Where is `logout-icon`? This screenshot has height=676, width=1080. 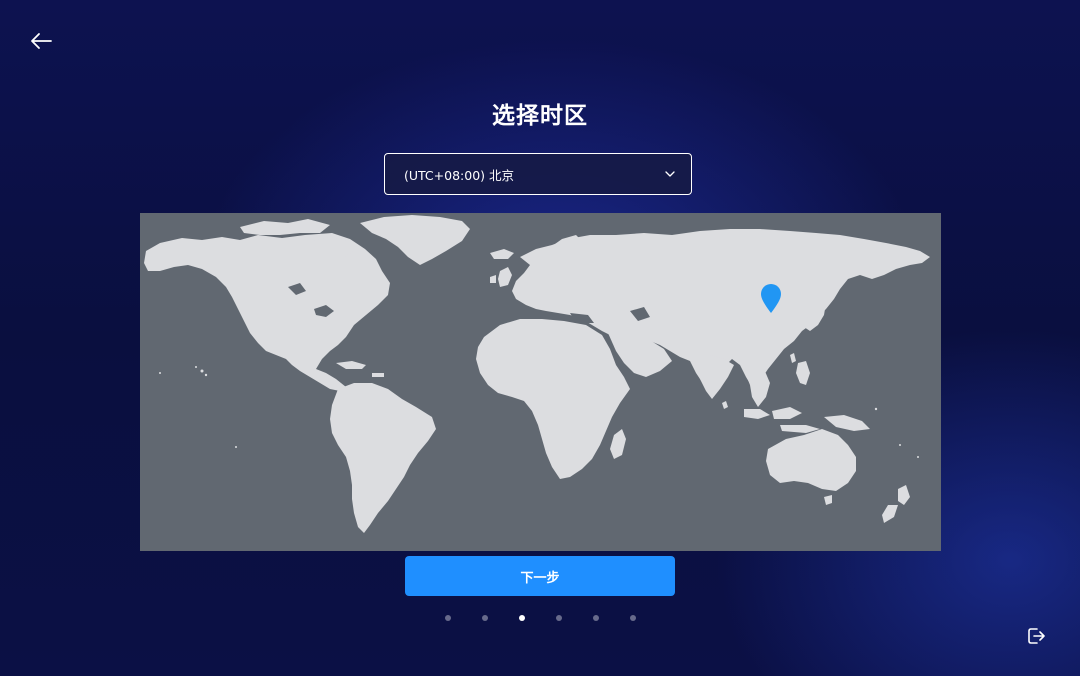
logout-icon is located at coordinates (1036, 636).